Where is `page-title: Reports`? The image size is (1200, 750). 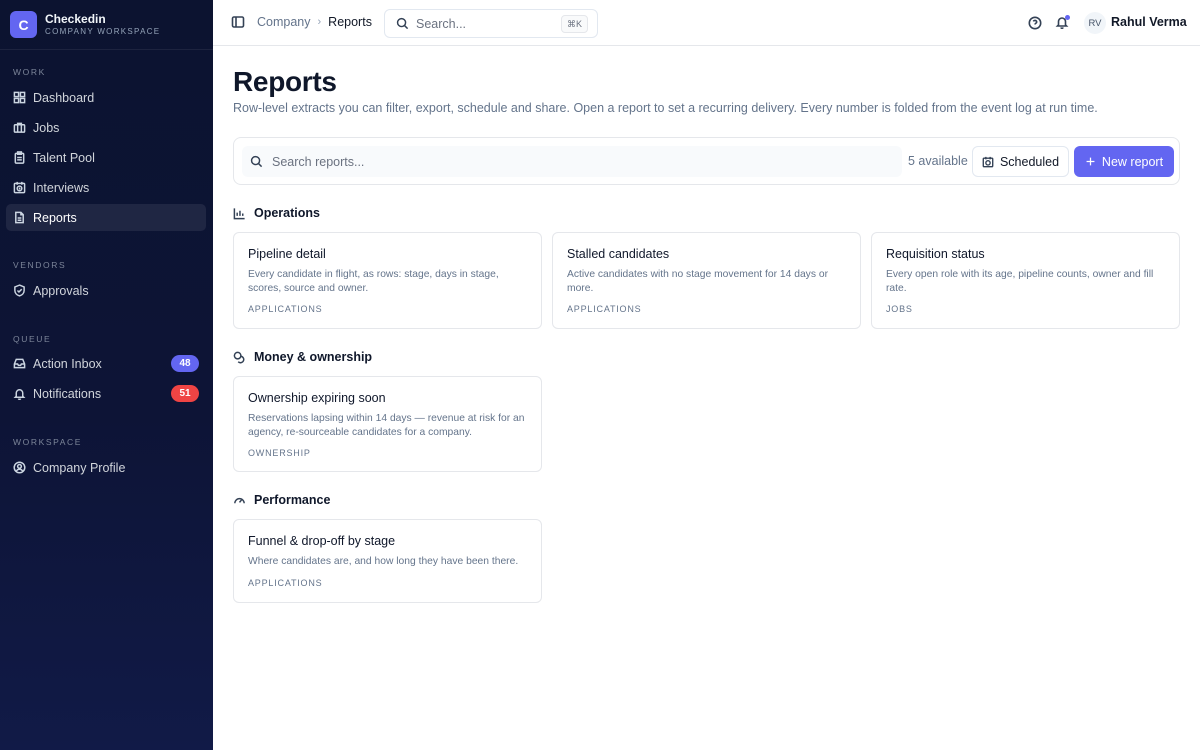 page-title: Reports is located at coordinates (285, 81).